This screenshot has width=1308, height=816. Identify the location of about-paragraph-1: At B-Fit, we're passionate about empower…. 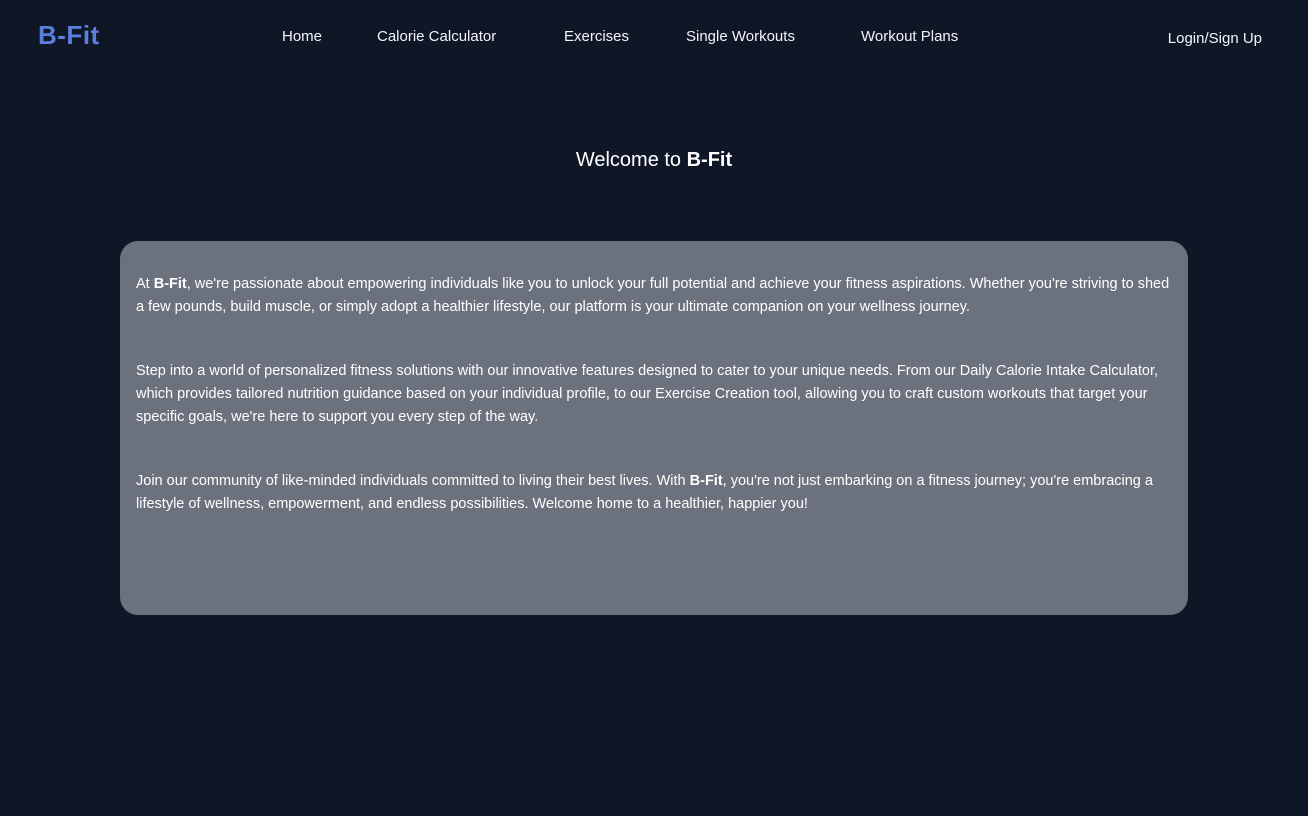
(654, 296).